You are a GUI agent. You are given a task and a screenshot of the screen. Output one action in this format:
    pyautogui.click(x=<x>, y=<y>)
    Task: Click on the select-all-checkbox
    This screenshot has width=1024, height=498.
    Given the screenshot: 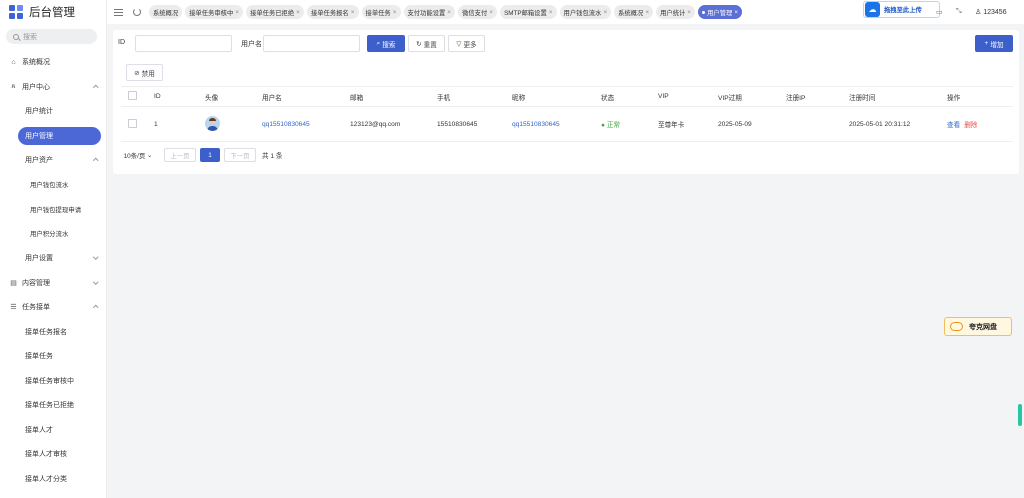 What is the action you would take?
    pyautogui.click(x=132, y=95)
    